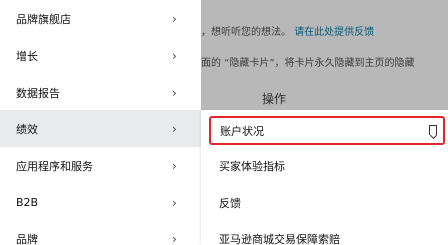 This screenshot has height=245, width=448. Describe the element at coordinates (242, 131) in the screenshot. I see `submenu-item-label: 账户状况` at that location.